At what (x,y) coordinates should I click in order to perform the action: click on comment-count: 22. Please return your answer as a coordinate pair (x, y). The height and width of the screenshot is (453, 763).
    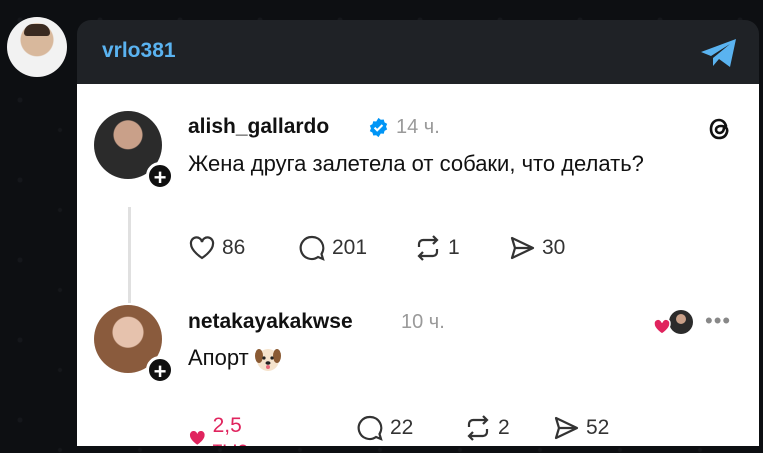
    Looking at the image, I should click on (402, 427).